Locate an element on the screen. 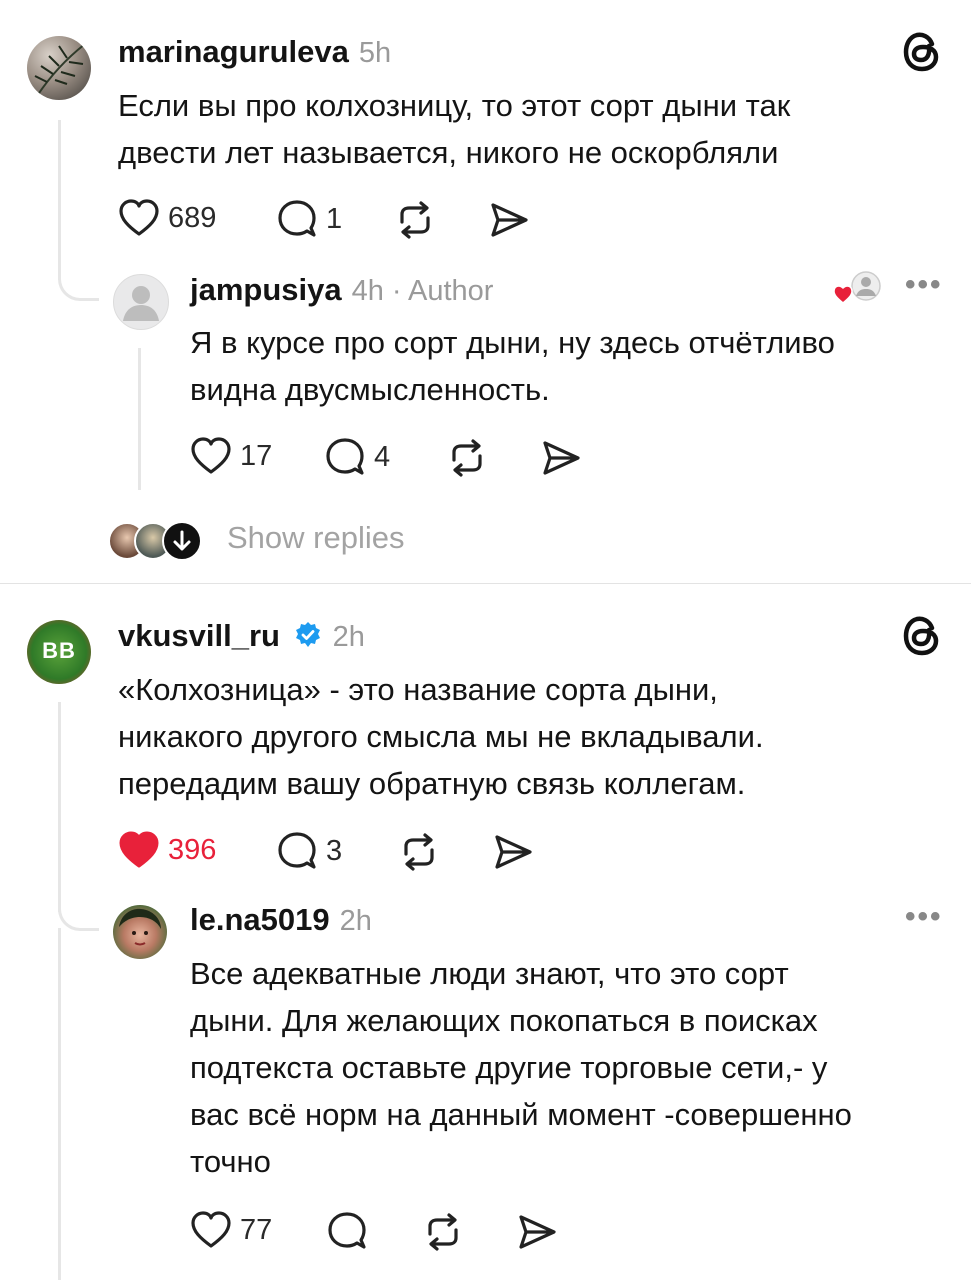  liked-by-author-badge is located at coordinates (859, 289).